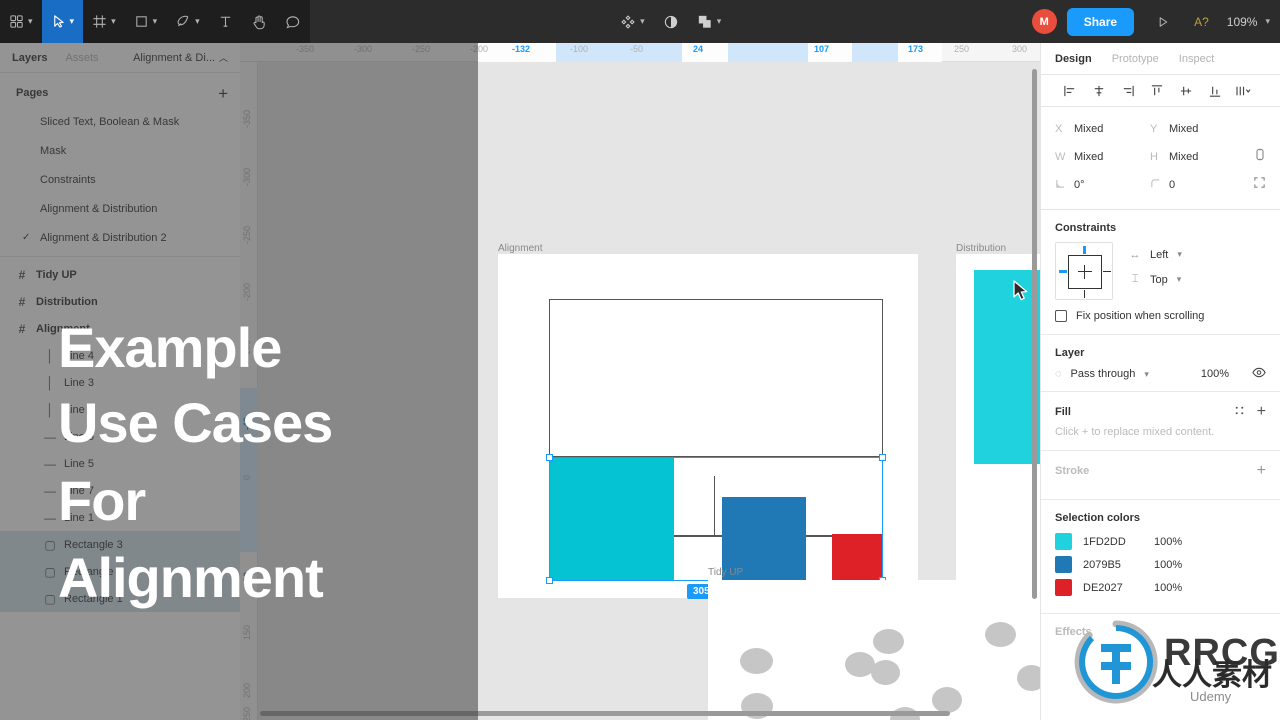 This screenshot has height=720, width=1280. I want to click on resize-handle-bottom-left, so click(549, 580).